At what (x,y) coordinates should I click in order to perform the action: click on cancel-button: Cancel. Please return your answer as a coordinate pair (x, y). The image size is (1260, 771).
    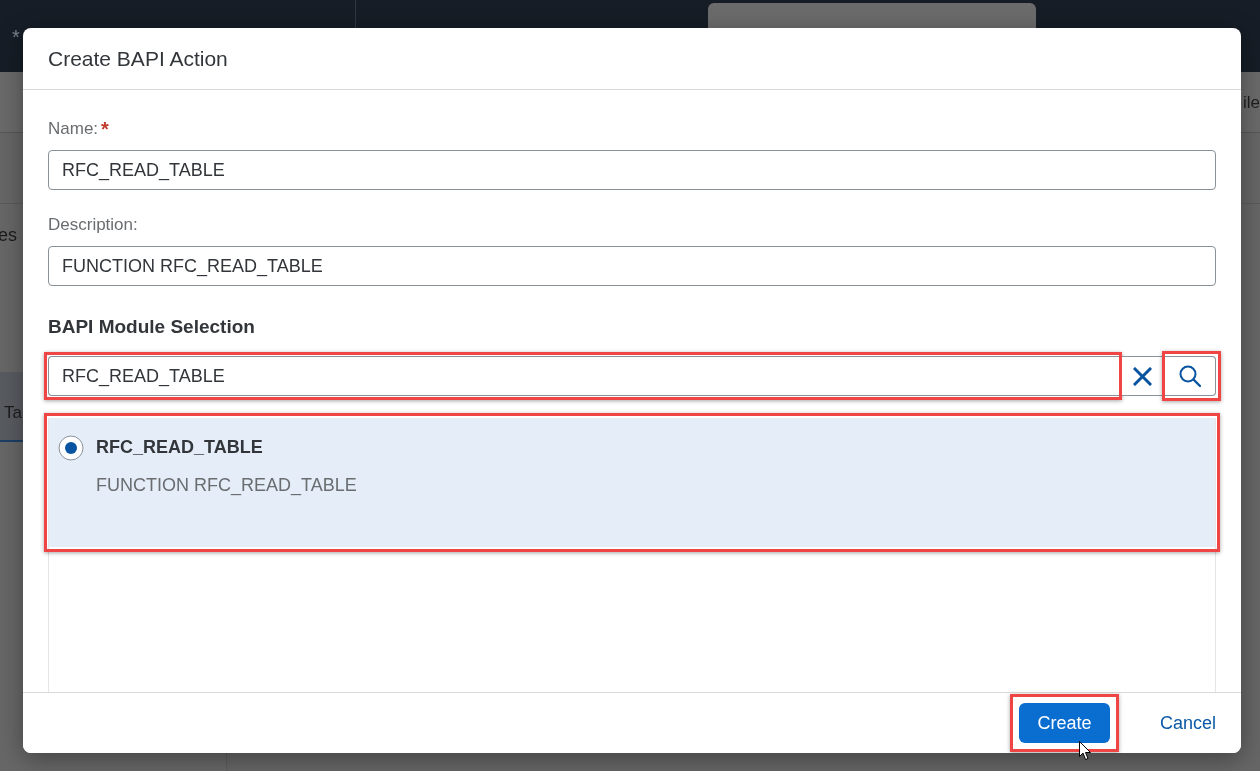
    Looking at the image, I should click on (1187, 723).